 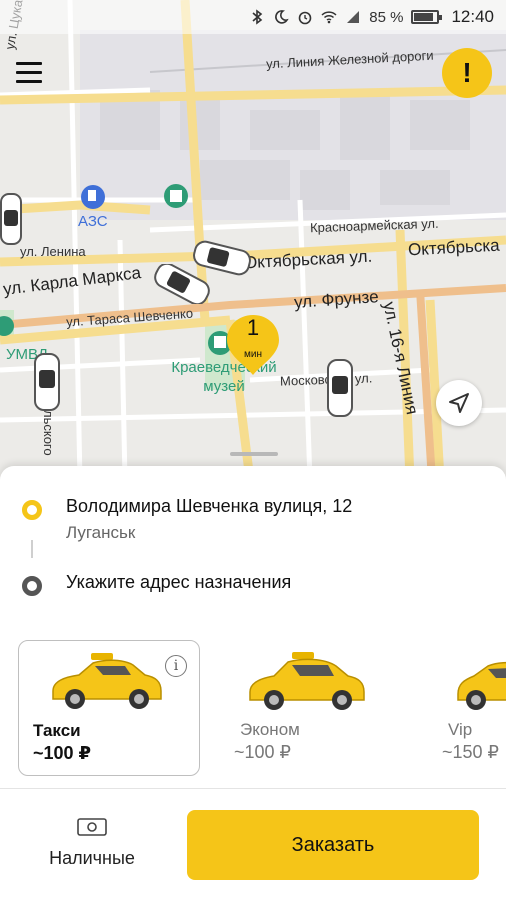 What do you see at coordinates (307, 681) in the screenshot?
I see `economy-car-icon` at bounding box center [307, 681].